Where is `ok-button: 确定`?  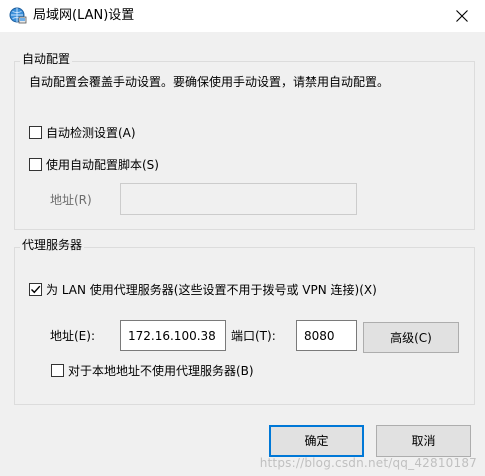 ok-button: 确定 is located at coordinates (316, 441).